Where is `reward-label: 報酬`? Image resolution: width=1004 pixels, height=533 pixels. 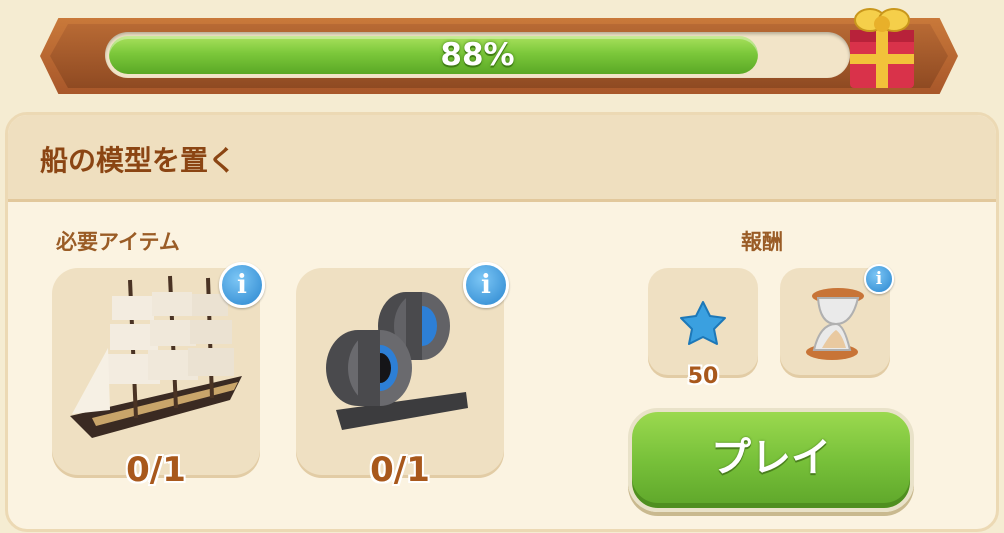
reward-label: 報酬 is located at coordinates (762, 242).